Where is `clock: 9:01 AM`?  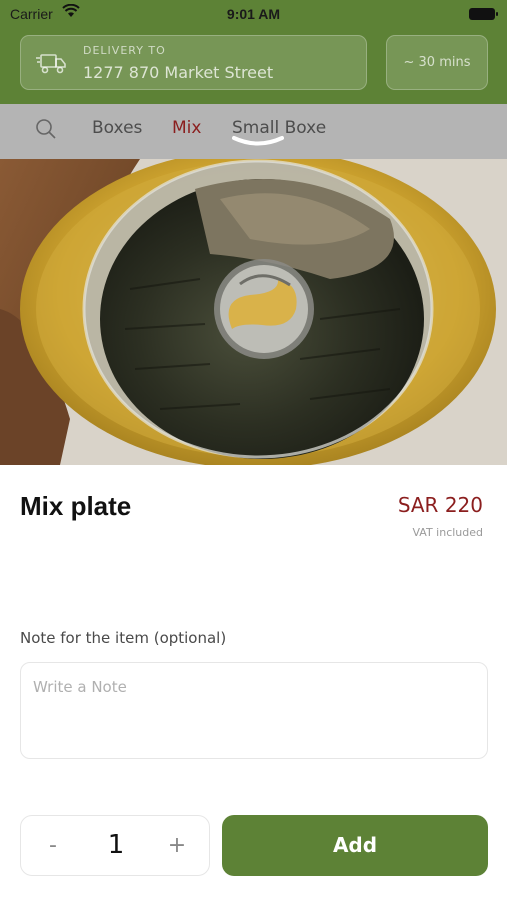 clock: 9:01 AM is located at coordinates (253, 14).